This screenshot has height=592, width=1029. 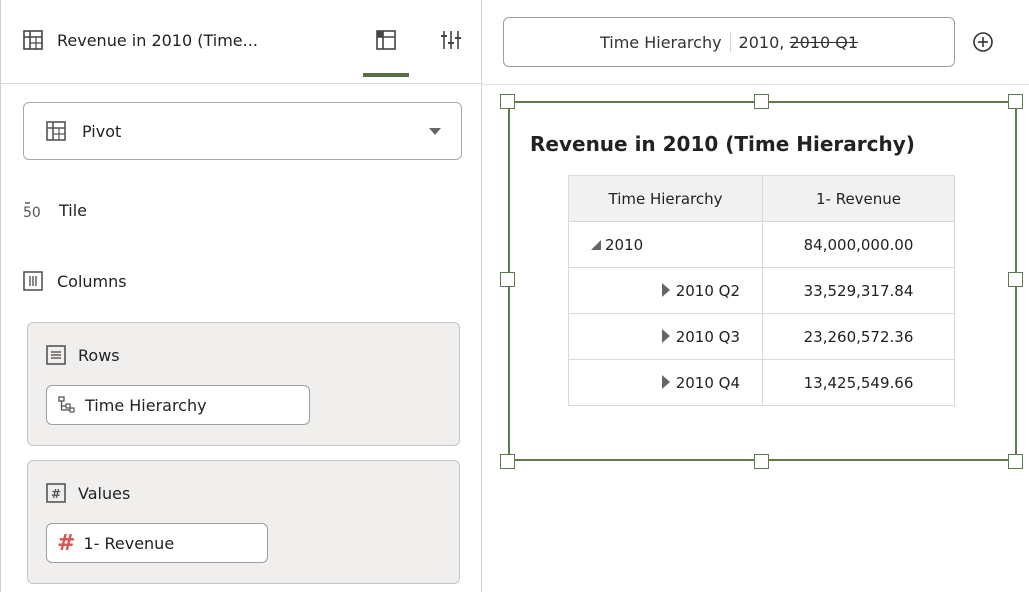 What do you see at coordinates (983, 42) in the screenshot?
I see `add-filter-icon` at bounding box center [983, 42].